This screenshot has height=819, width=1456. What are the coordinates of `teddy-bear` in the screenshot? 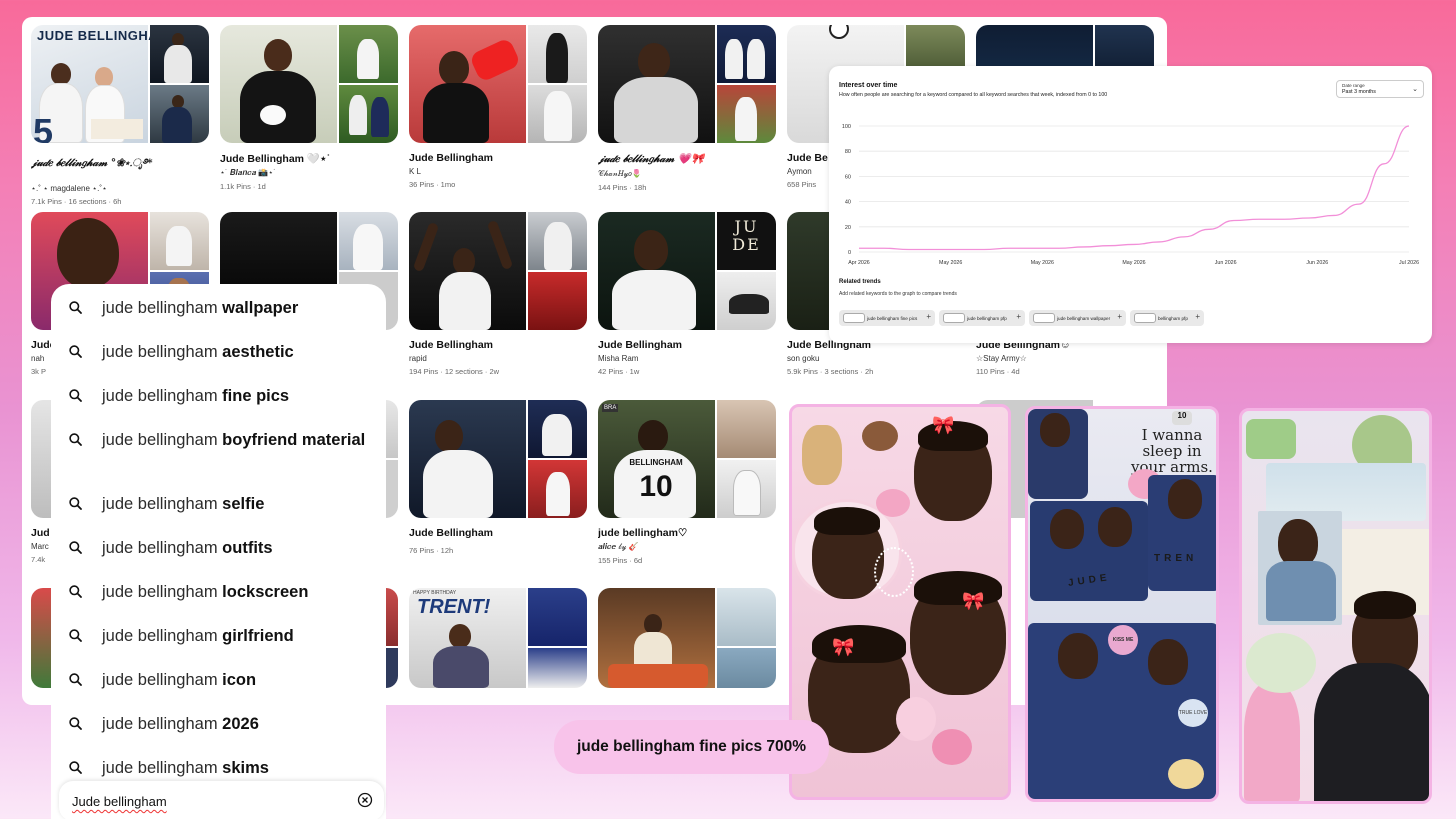 It's located at (880, 436).